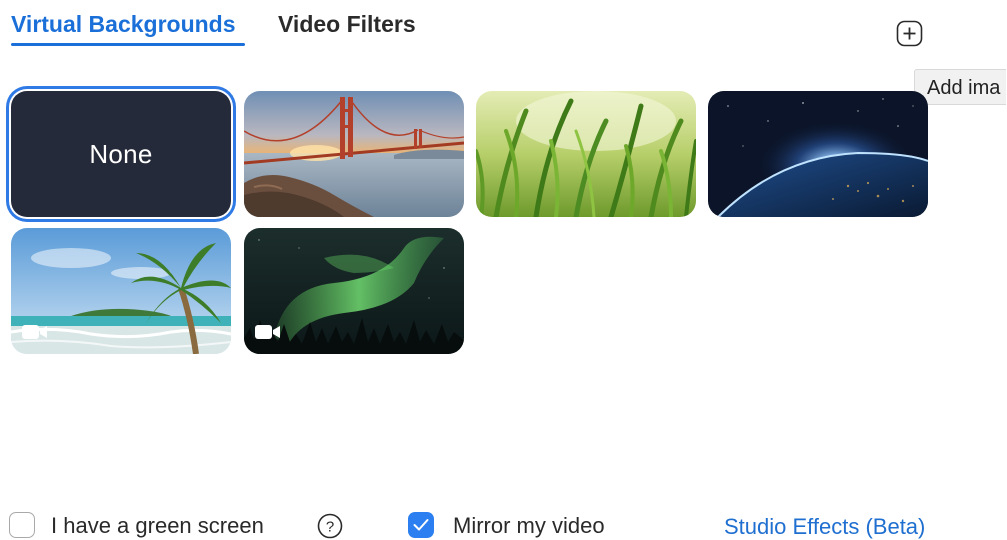  Describe the element at coordinates (354, 291) in the screenshot. I see `background-aurora` at that location.